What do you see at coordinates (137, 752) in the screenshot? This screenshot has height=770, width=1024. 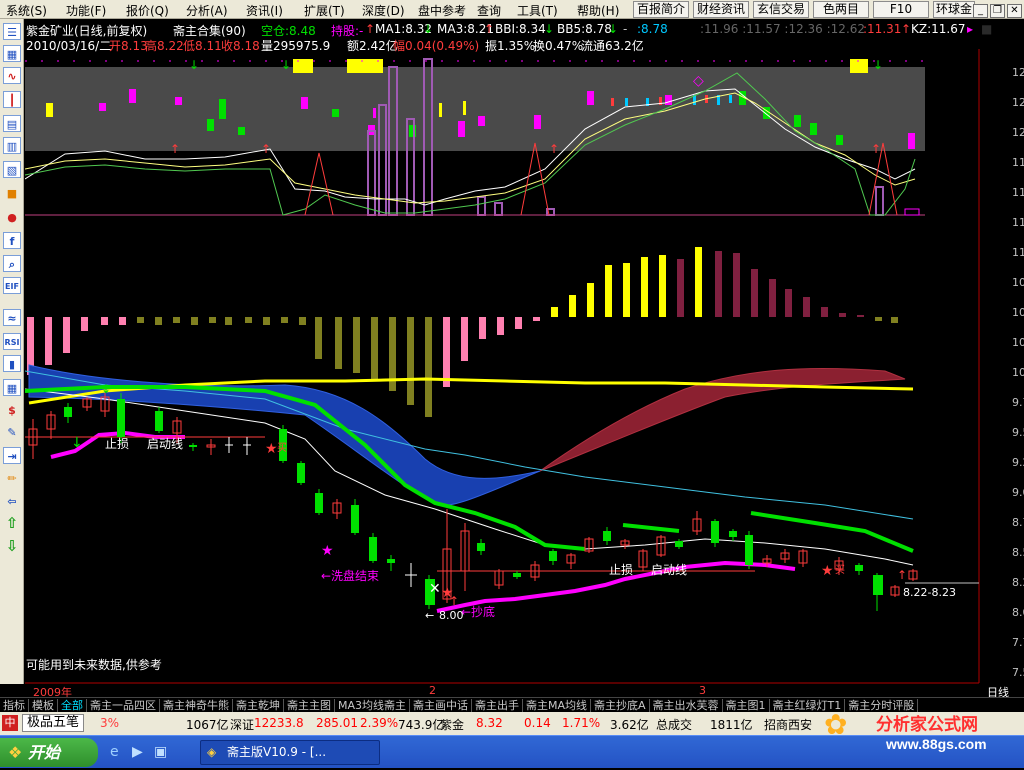 I see `media-icon: ▶` at bounding box center [137, 752].